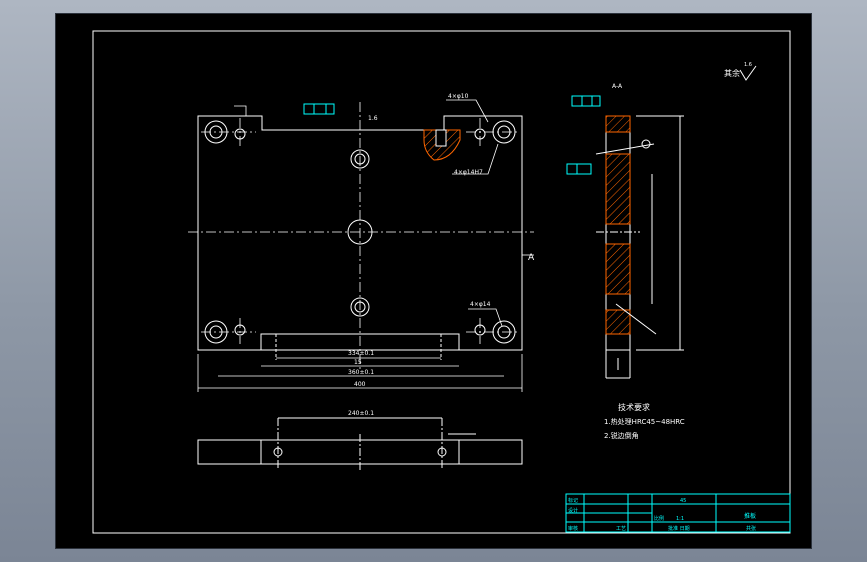 The image size is (867, 562). What do you see at coordinates (361, 353) in the screenshot?
I see `dim-inner-2: 334±0.1` at bounding box center [361, 353].